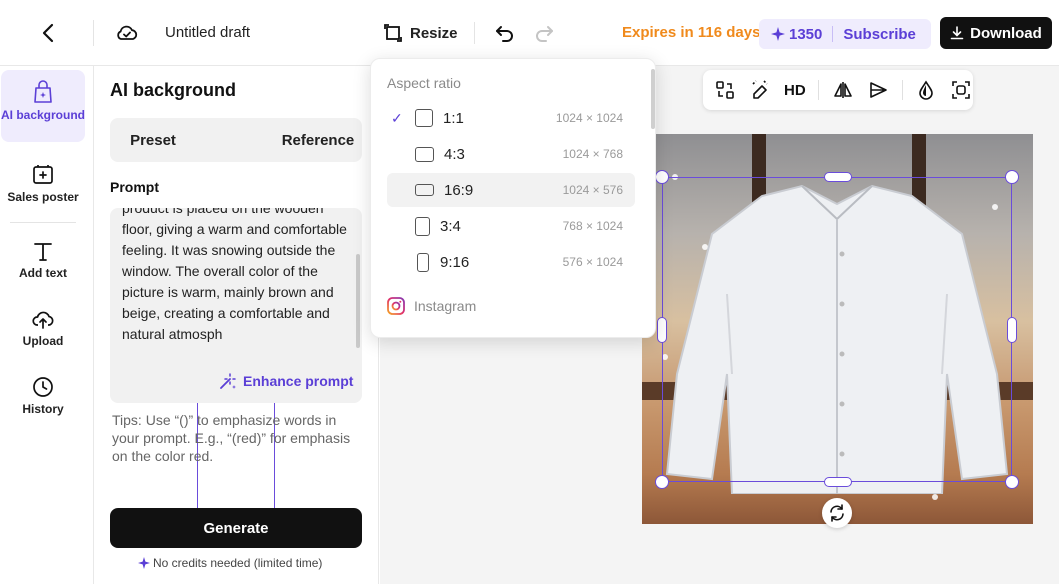 This screenshot has width=1059, height=584. I want to click on ratio-dimensions: 576 × 1024, so click(592, 262).